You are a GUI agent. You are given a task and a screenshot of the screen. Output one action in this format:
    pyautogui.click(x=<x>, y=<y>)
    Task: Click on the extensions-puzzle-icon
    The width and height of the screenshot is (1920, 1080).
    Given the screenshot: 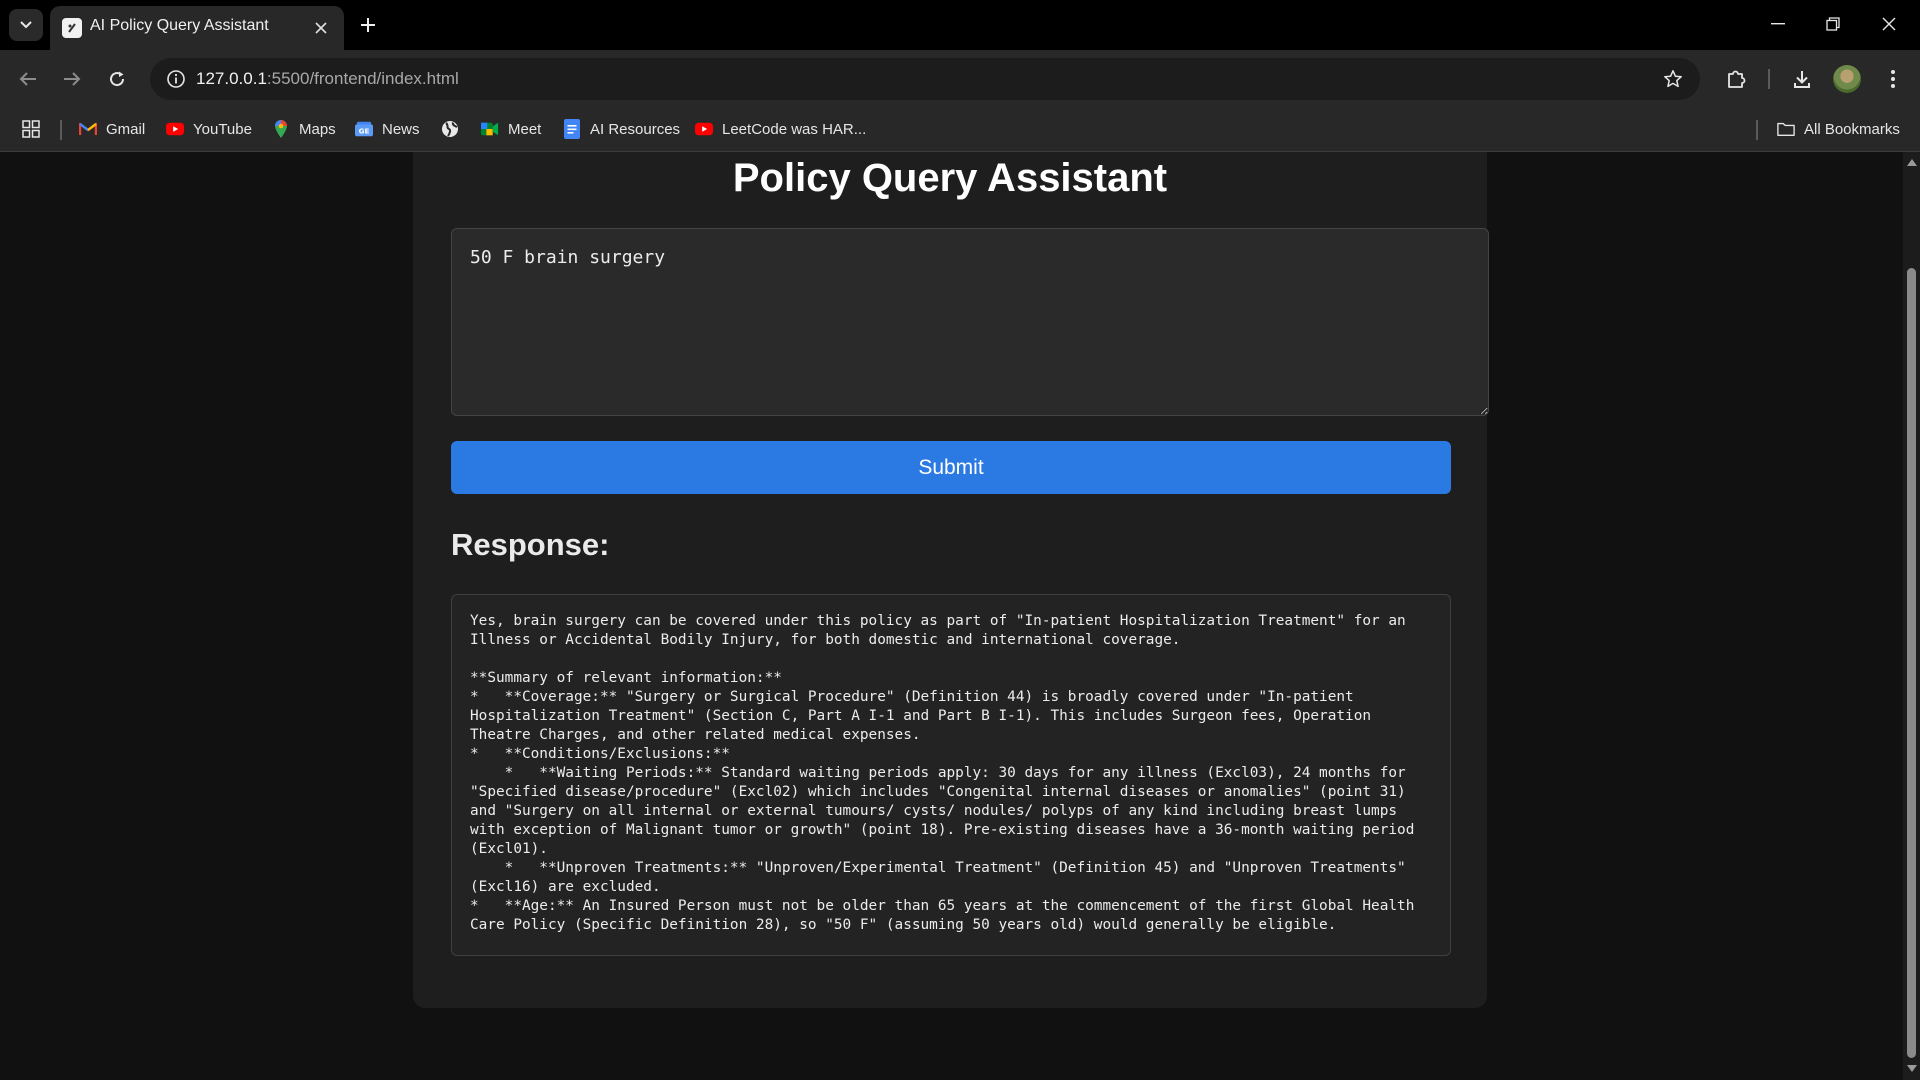 What is the action you would take?
    pyautogui.click(x=1736, y=79)
    